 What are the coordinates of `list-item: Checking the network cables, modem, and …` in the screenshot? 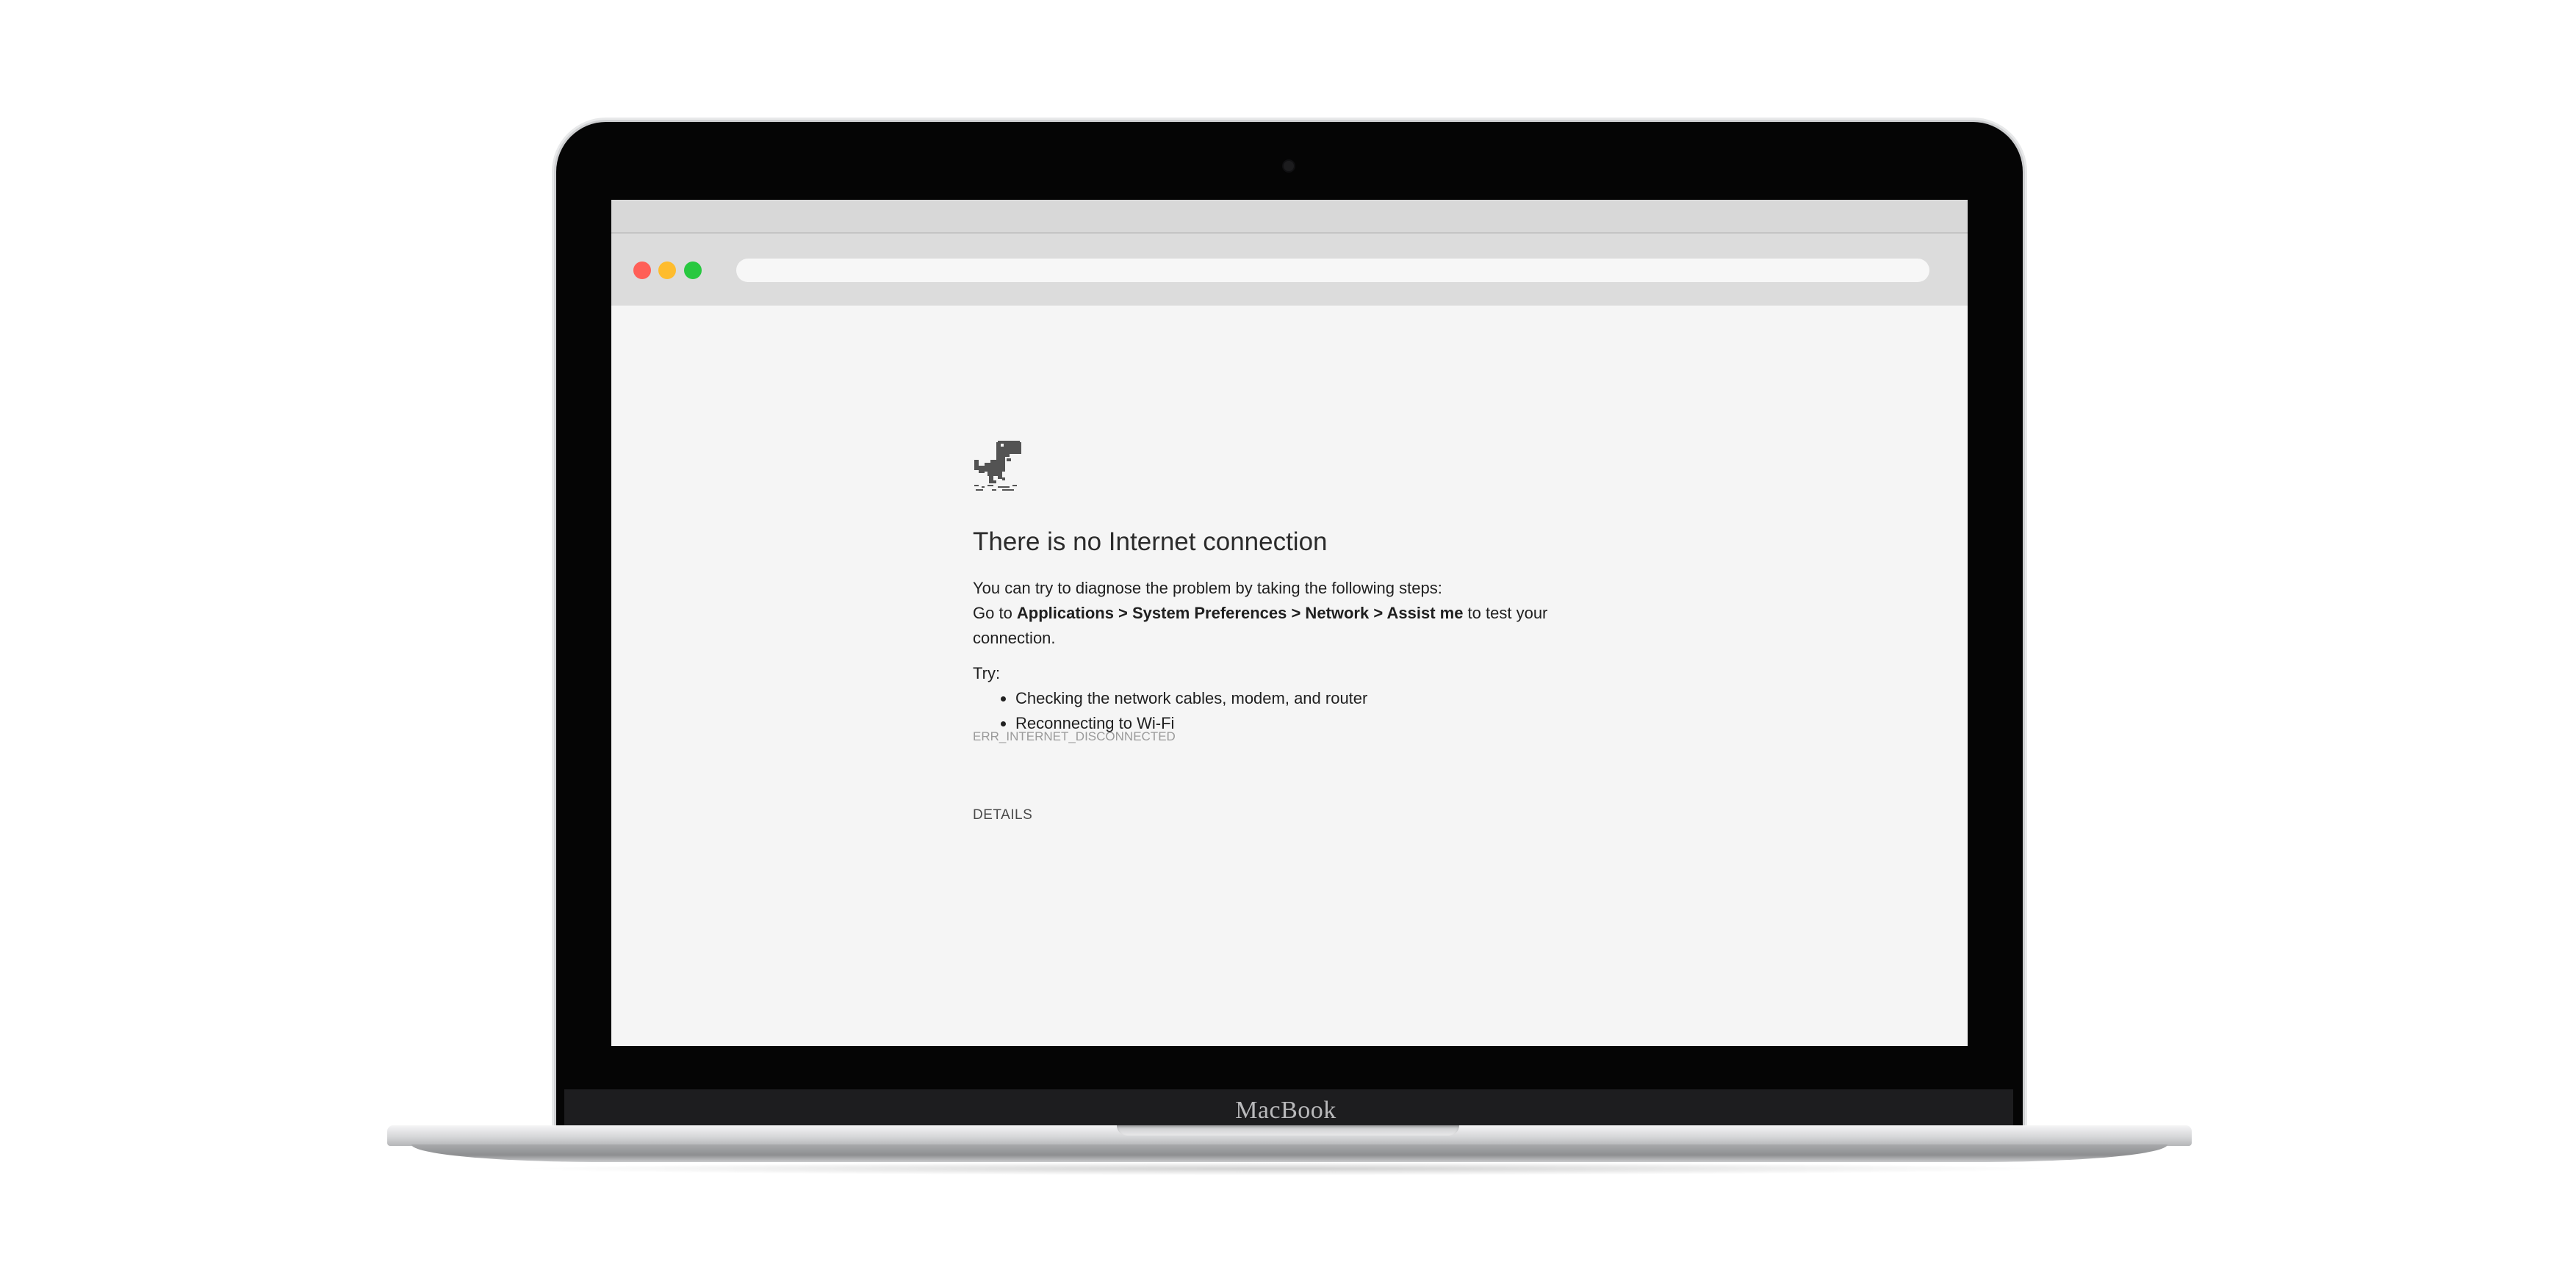 It's located at (1191, 698).